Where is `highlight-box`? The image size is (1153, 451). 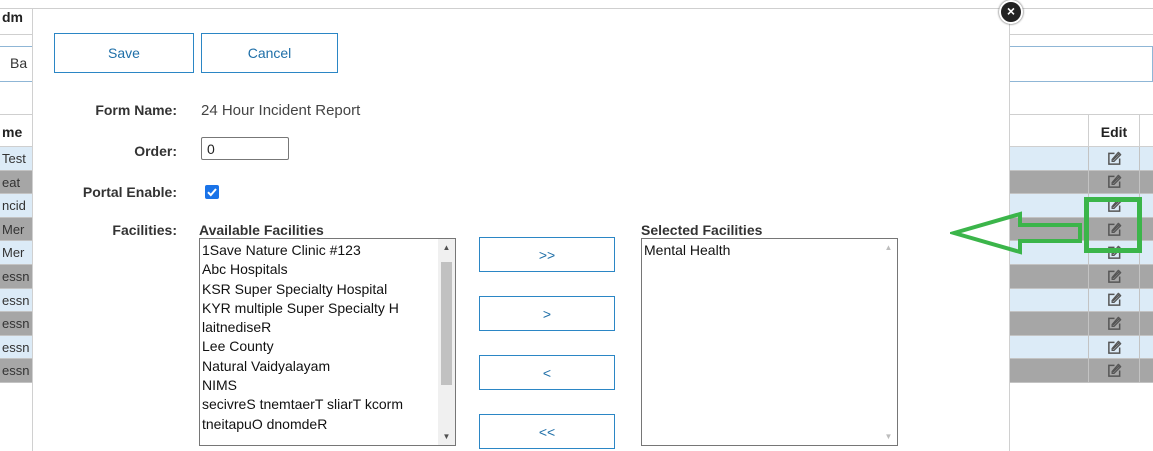
highlight-box is located at coordinates (1113, 225).